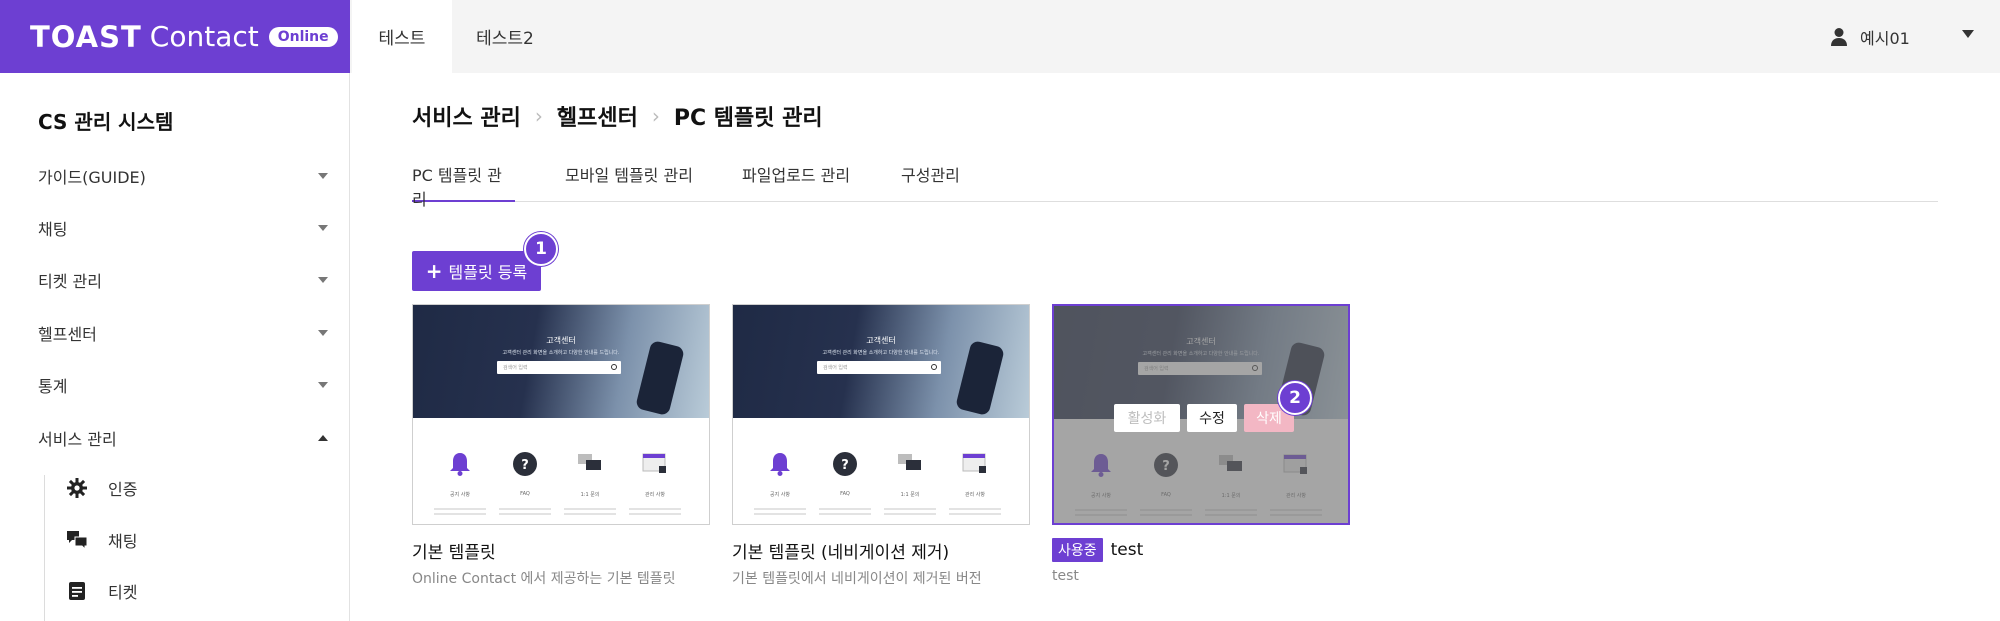  Describe the element at coordinates (204, 36) in the screenshot. I see `brand-contact-text: Contact` at that location.